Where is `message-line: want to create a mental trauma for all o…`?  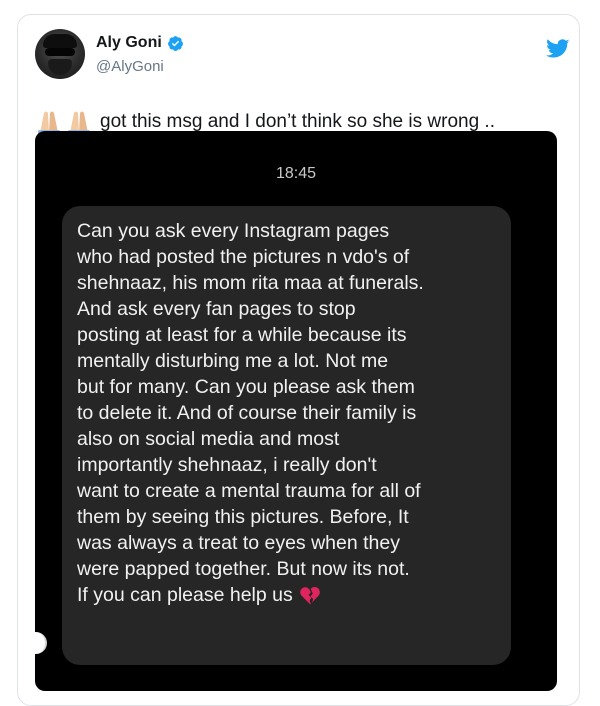
message-line: want to create a mental trauma for all o… is located at coordinates (249, 491).